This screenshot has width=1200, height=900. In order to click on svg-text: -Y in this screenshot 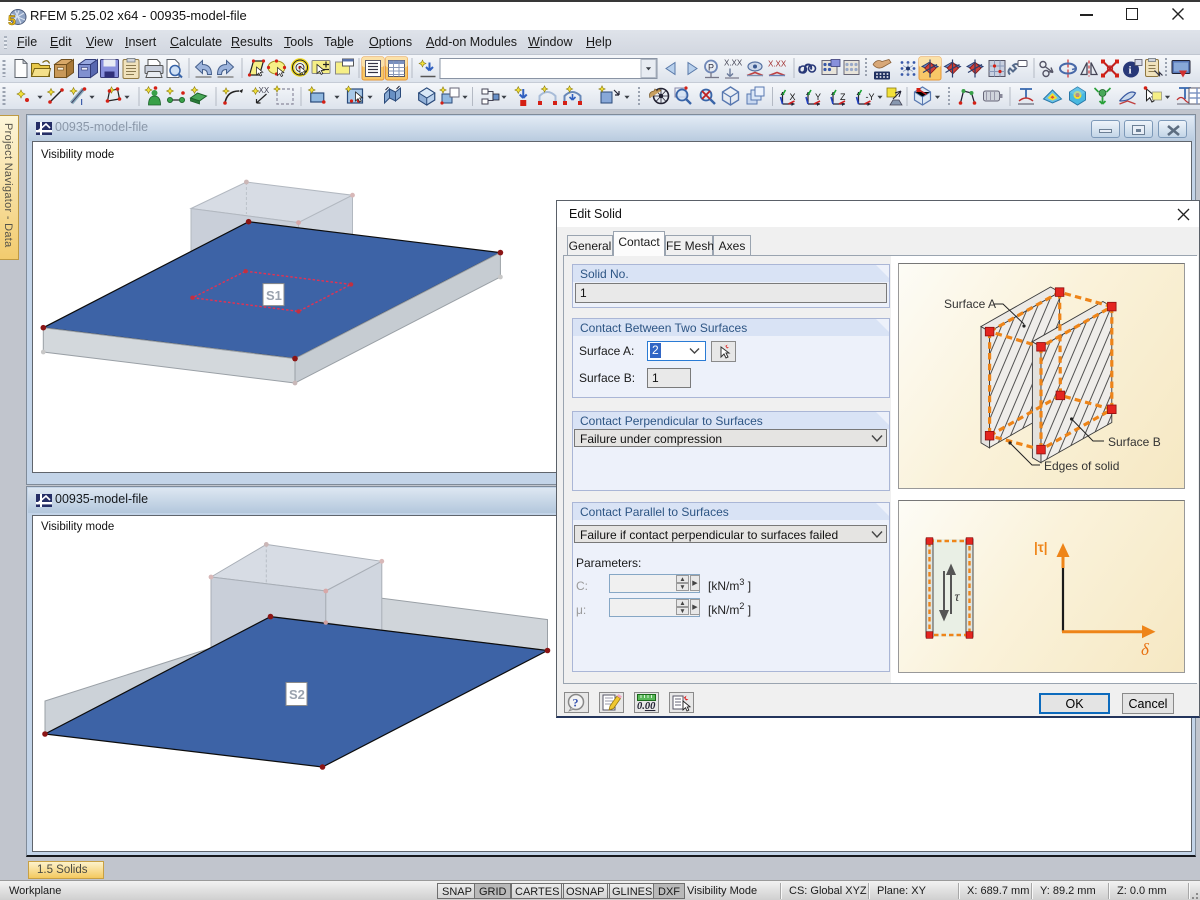, I will do `click(870, 97)`.